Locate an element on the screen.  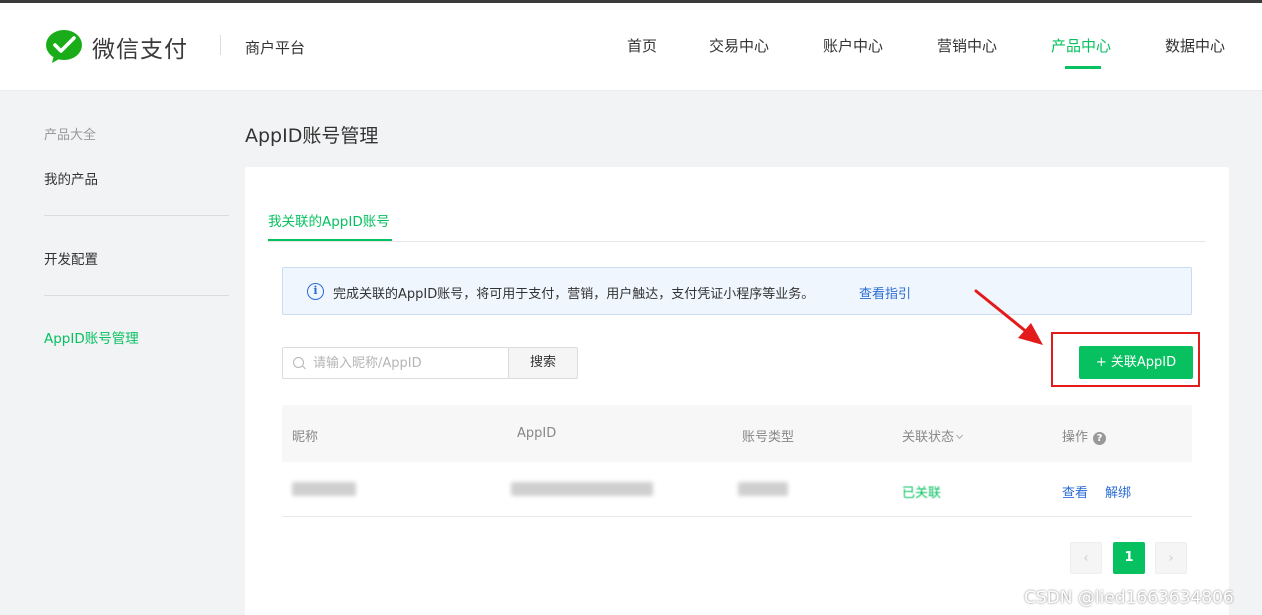
nav-data: 数据中心 is located at coordinates (1195, 45).